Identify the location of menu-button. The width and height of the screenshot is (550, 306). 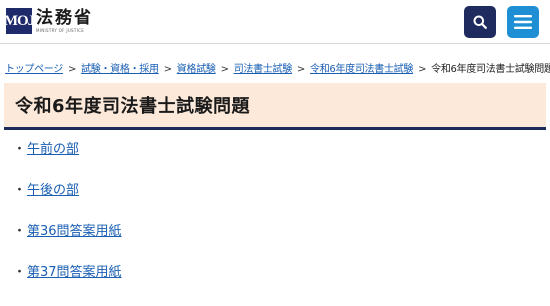
(523, 22).